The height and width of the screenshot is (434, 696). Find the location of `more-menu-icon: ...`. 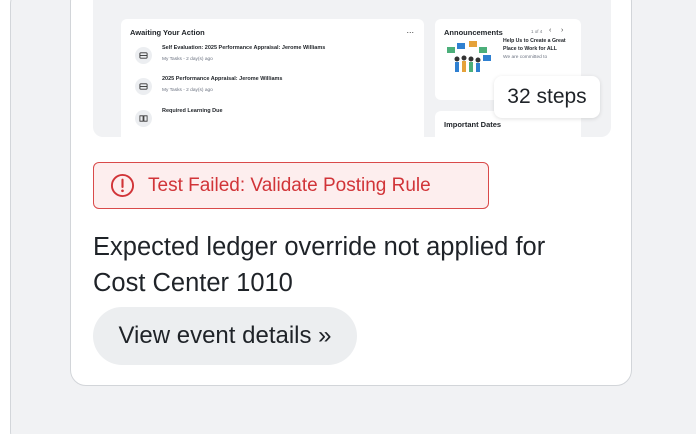

more-menu-icon: ... is located at coordinates (410, 30).